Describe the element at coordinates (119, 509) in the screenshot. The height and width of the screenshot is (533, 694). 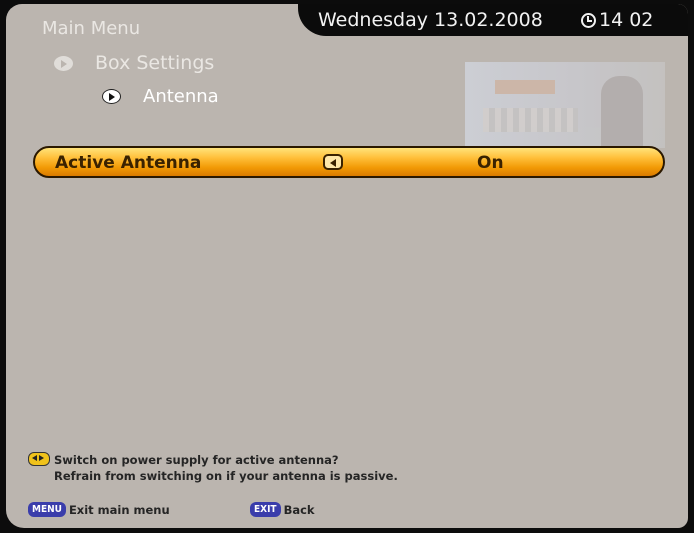
I see `menu-hint-label: Exit main menu` at that location.